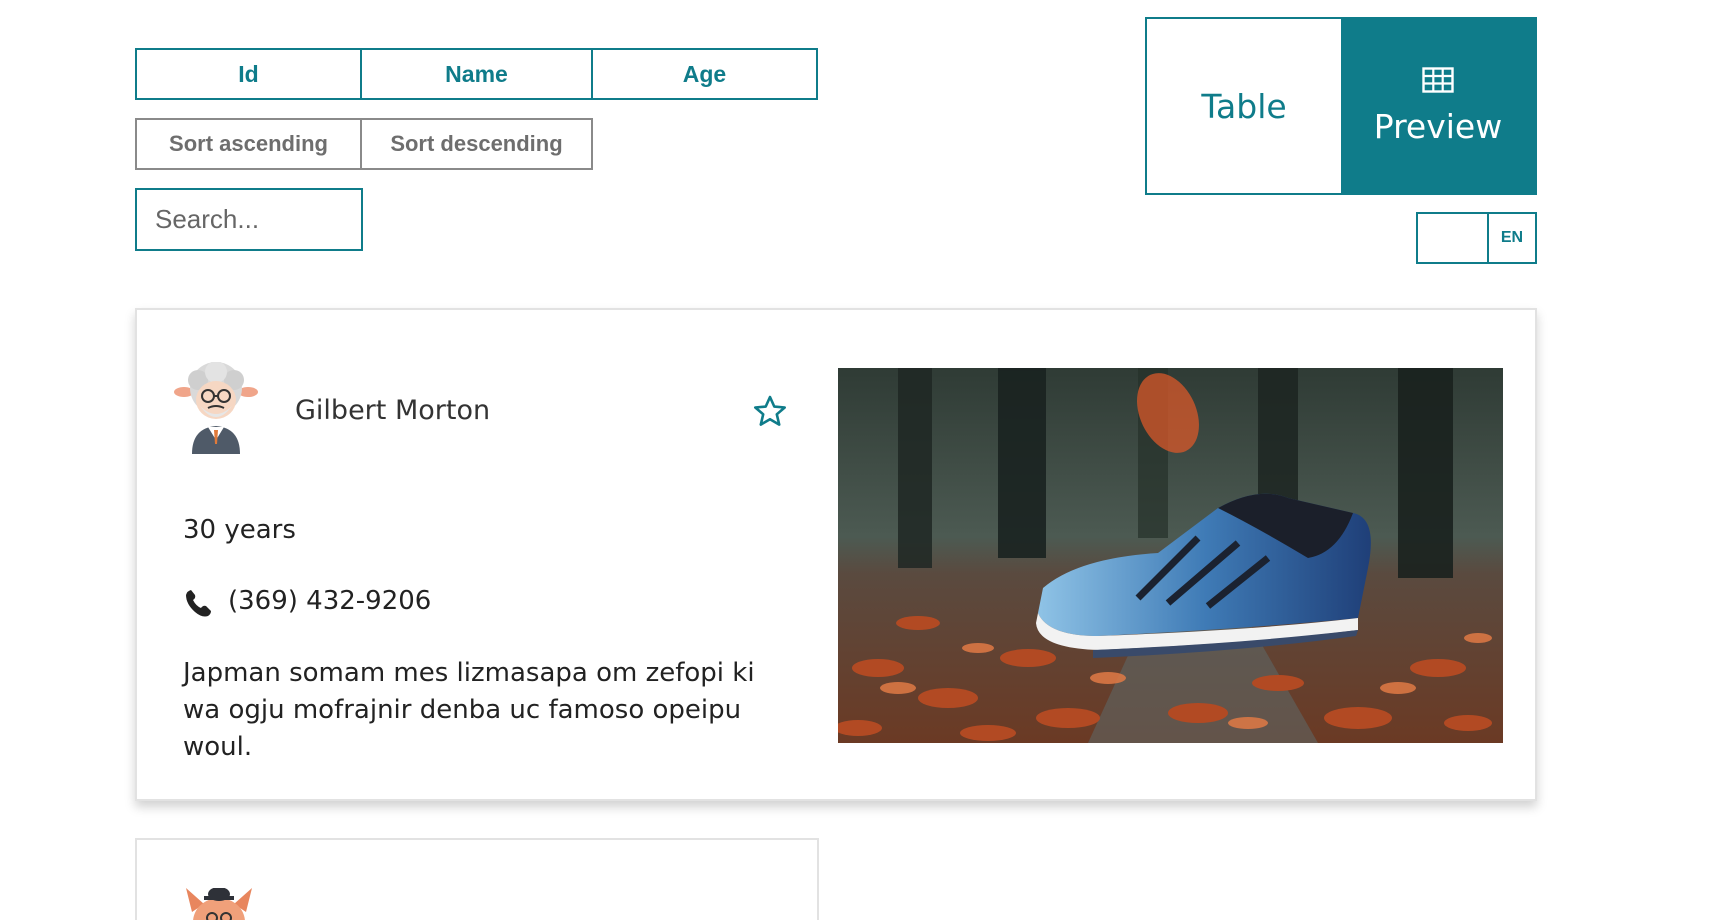 This screenshot has width=1725, height=920. I want to click on fox-avatar-icon, so click(219, 904).